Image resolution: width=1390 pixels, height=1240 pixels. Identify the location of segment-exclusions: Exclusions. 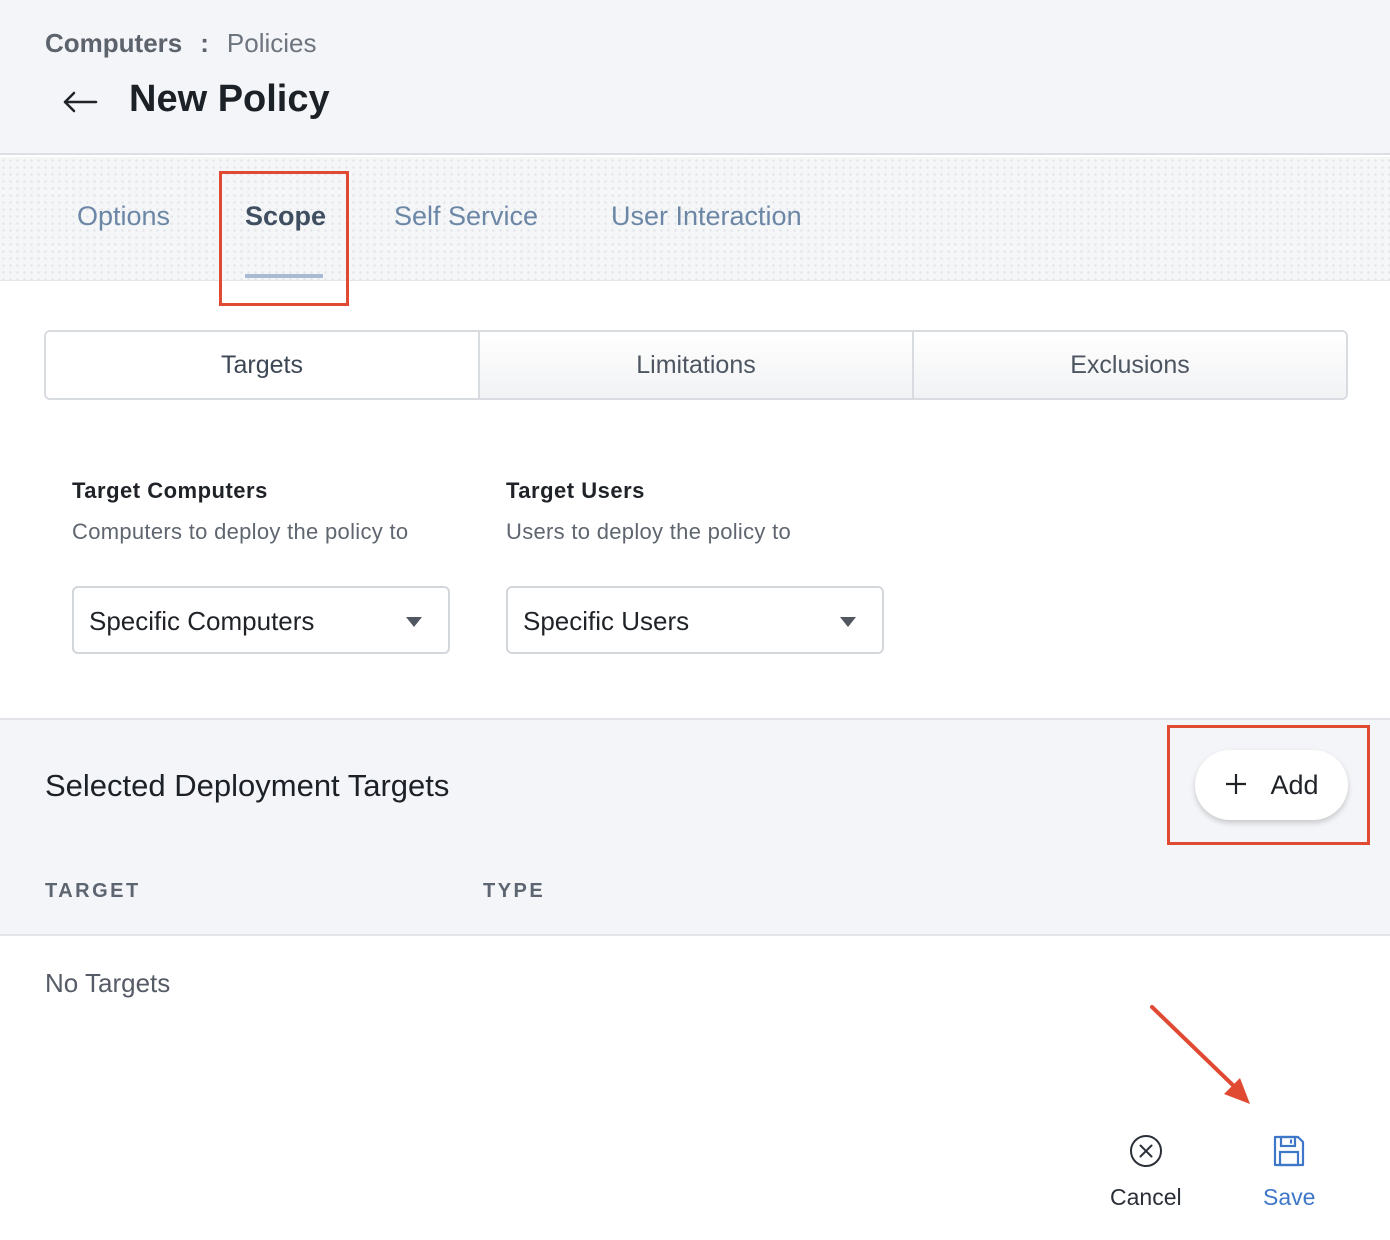
(1130, 365).